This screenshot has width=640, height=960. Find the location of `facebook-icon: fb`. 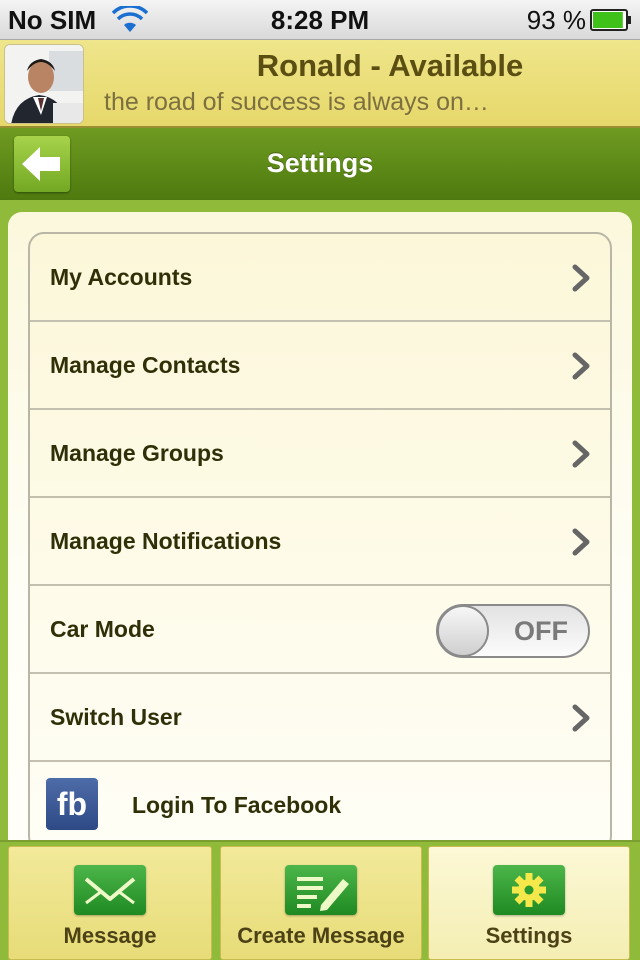

facebook-icon: fb is located at coordinates (72, 804).